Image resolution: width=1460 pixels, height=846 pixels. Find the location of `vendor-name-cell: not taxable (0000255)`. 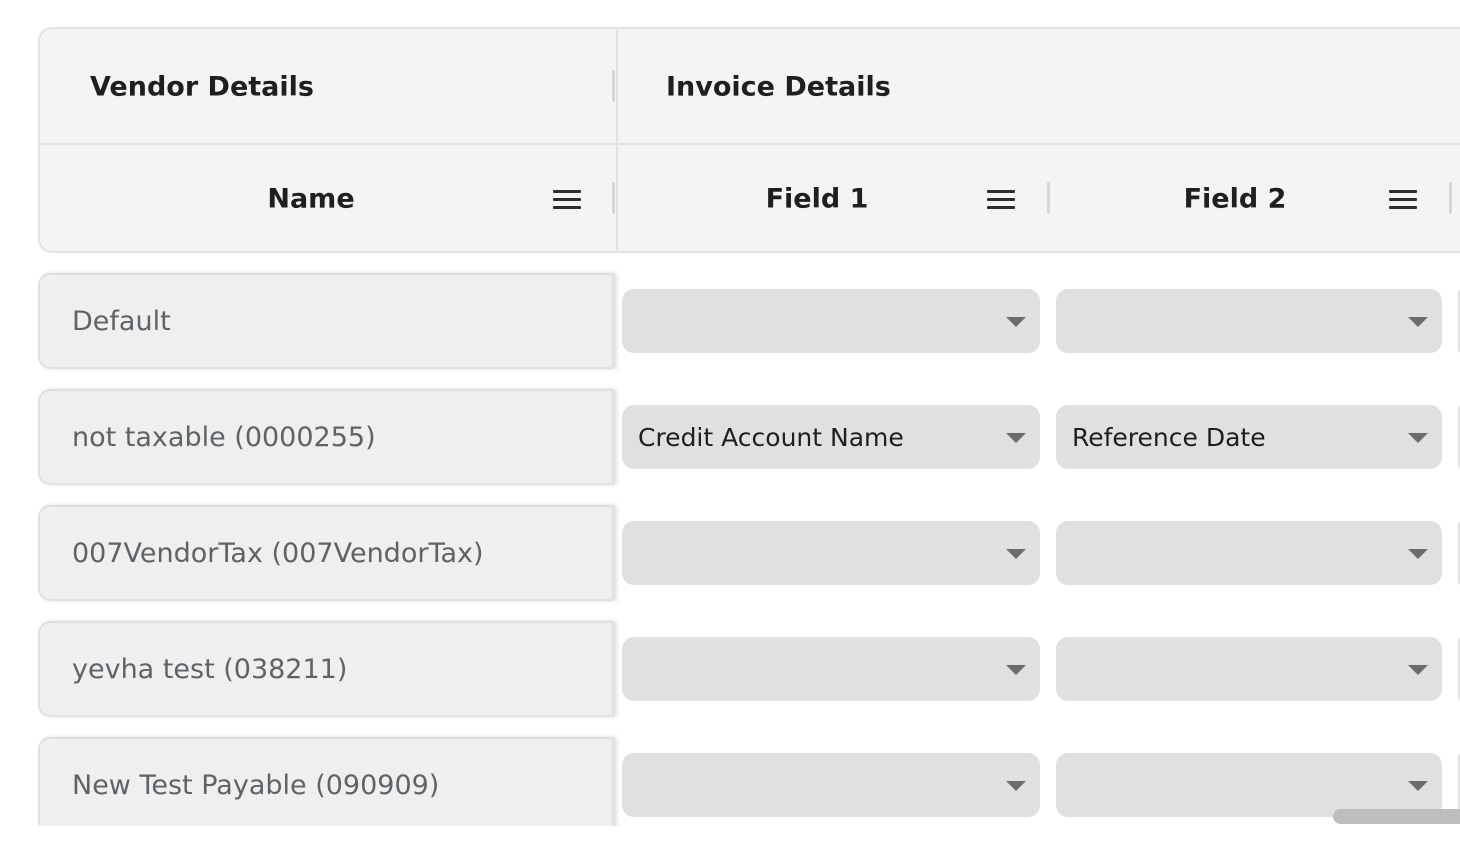

vendor-name-cell: not taxable (0000255) is located at coordinates (326, 437).